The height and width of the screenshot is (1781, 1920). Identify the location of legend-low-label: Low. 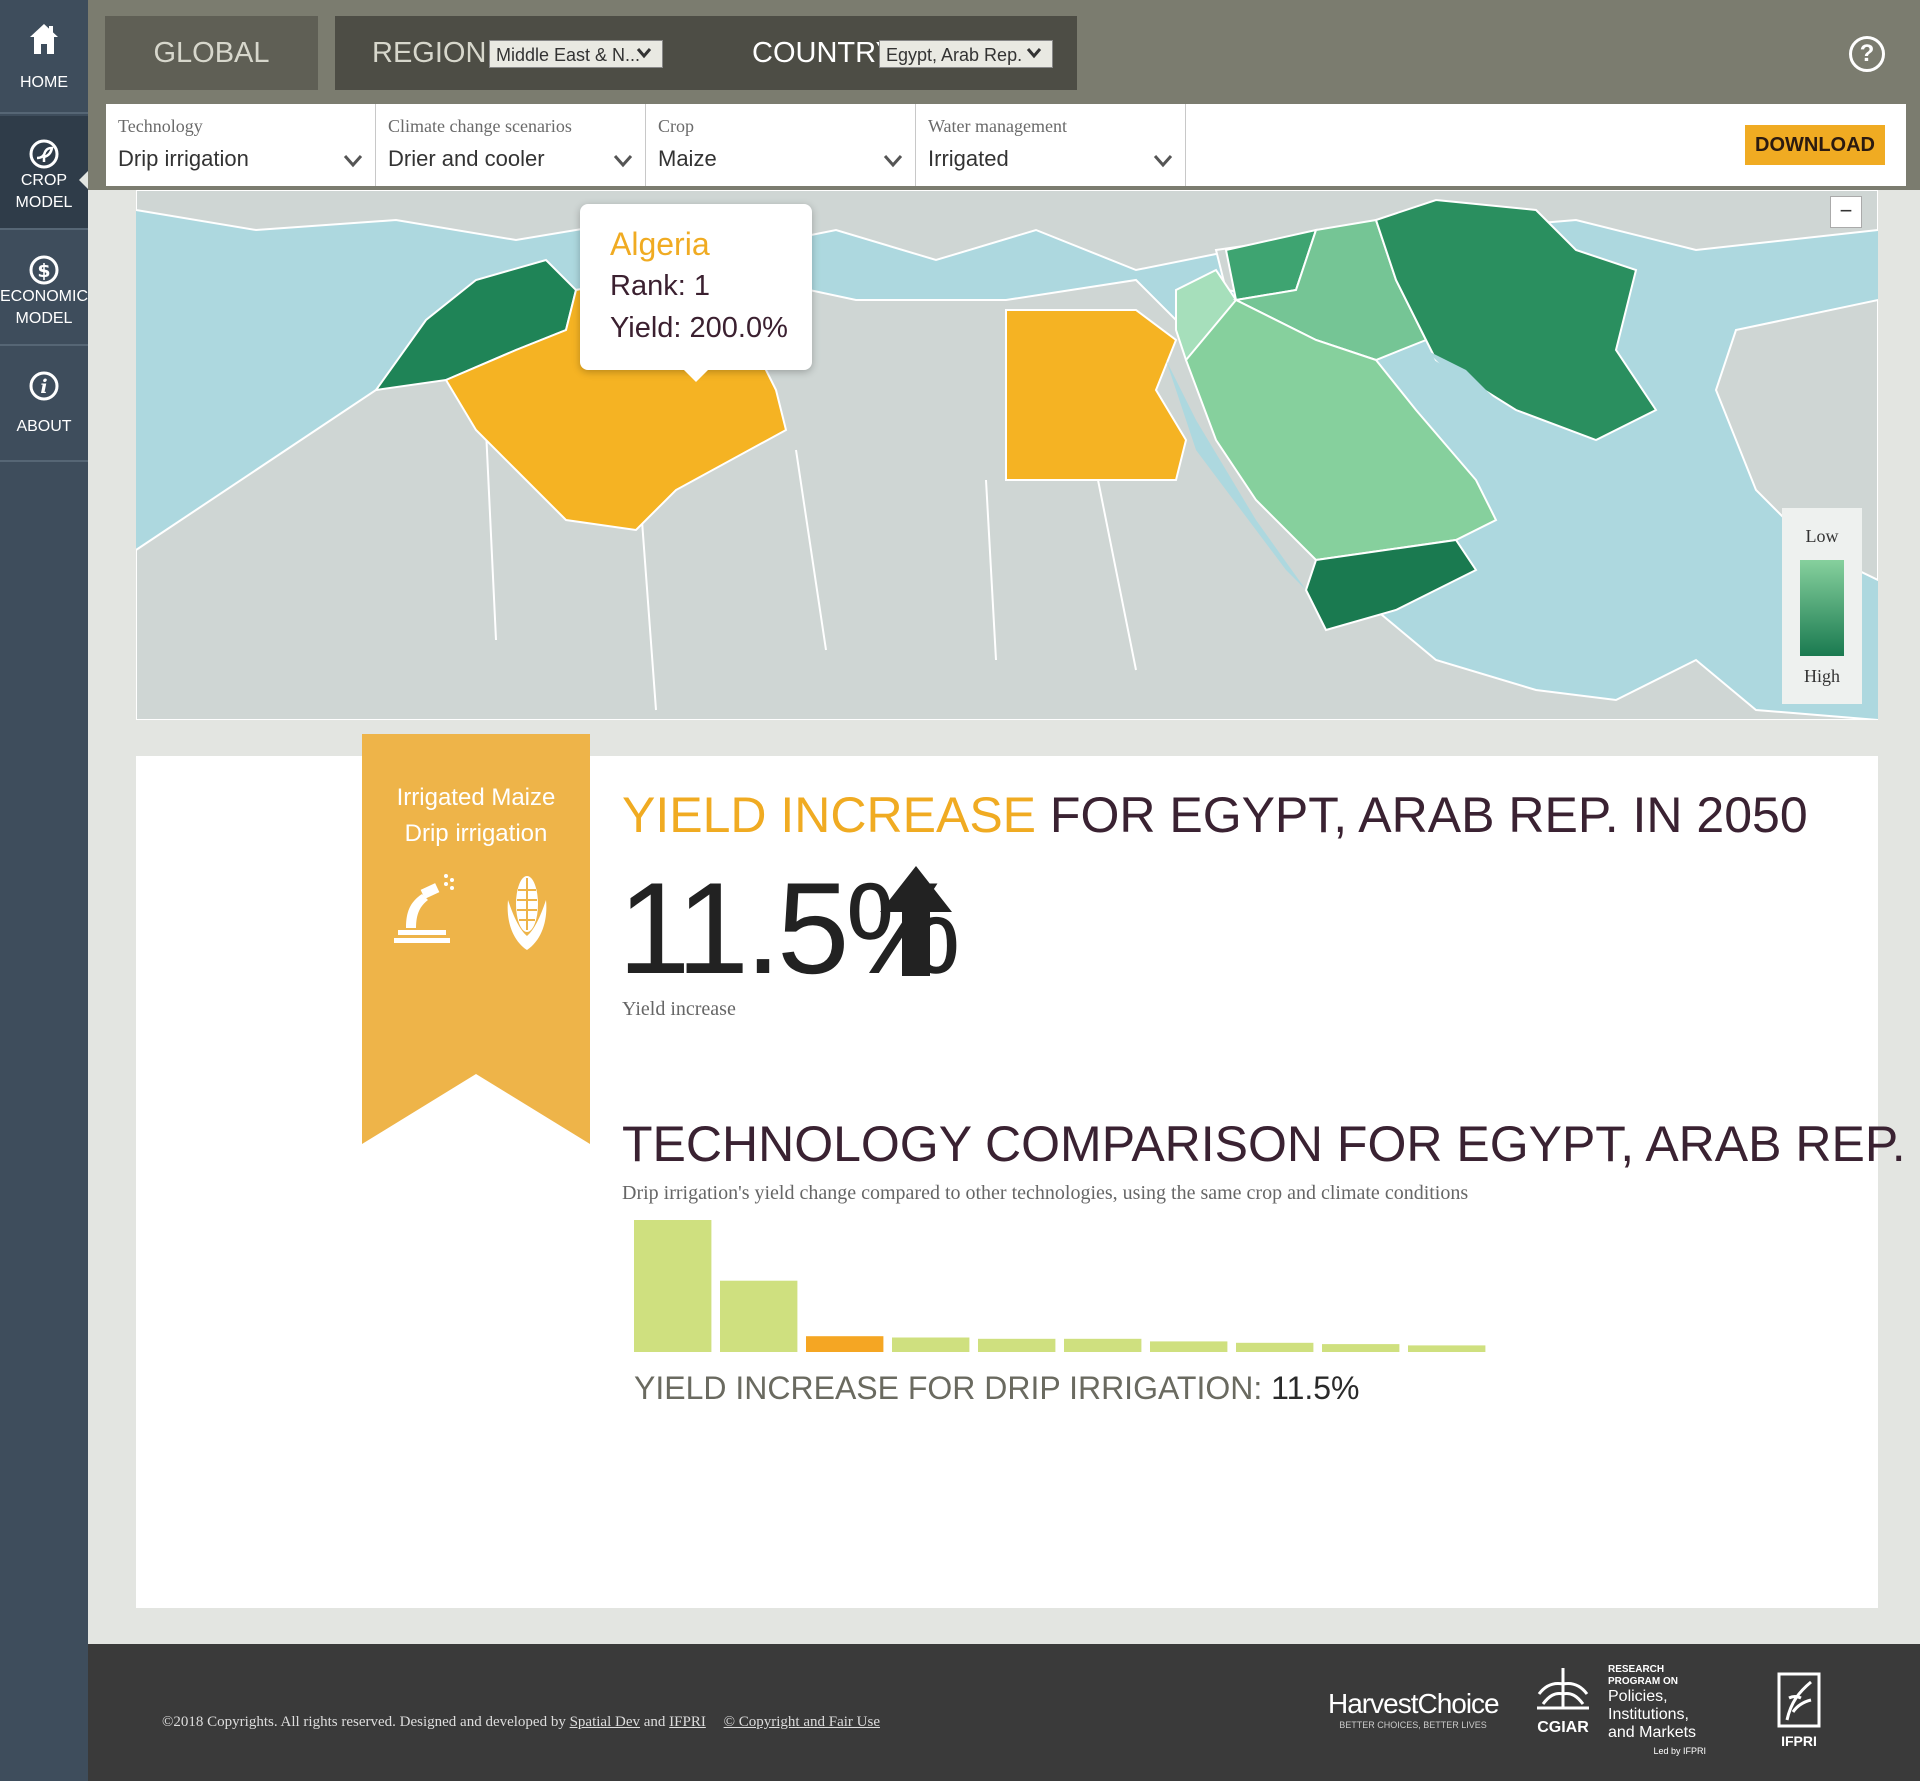
(1822, 536).